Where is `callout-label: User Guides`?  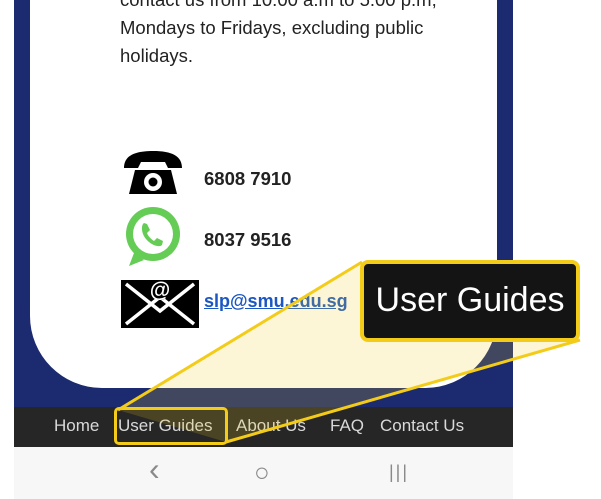 callout-label: User Guides is located at coordinates (470, 300).